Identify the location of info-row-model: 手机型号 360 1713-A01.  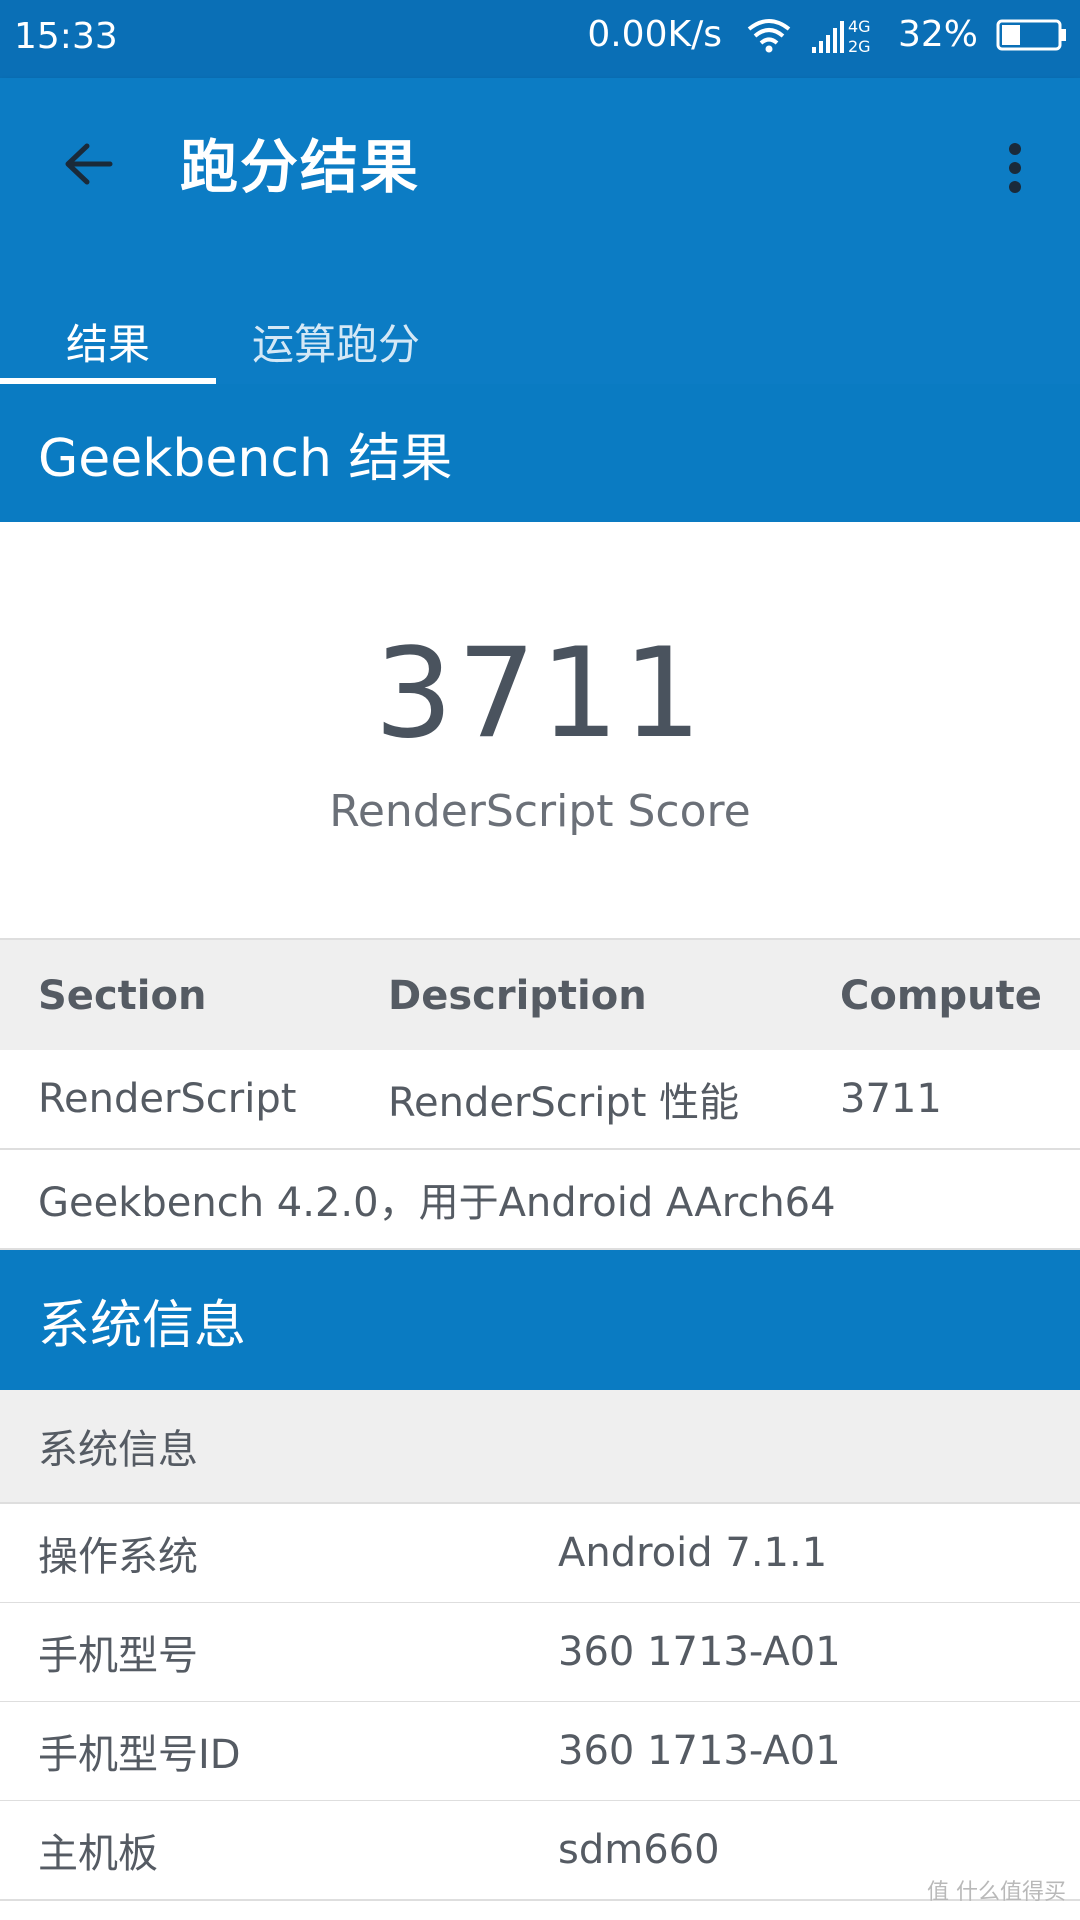
(540, 1653).